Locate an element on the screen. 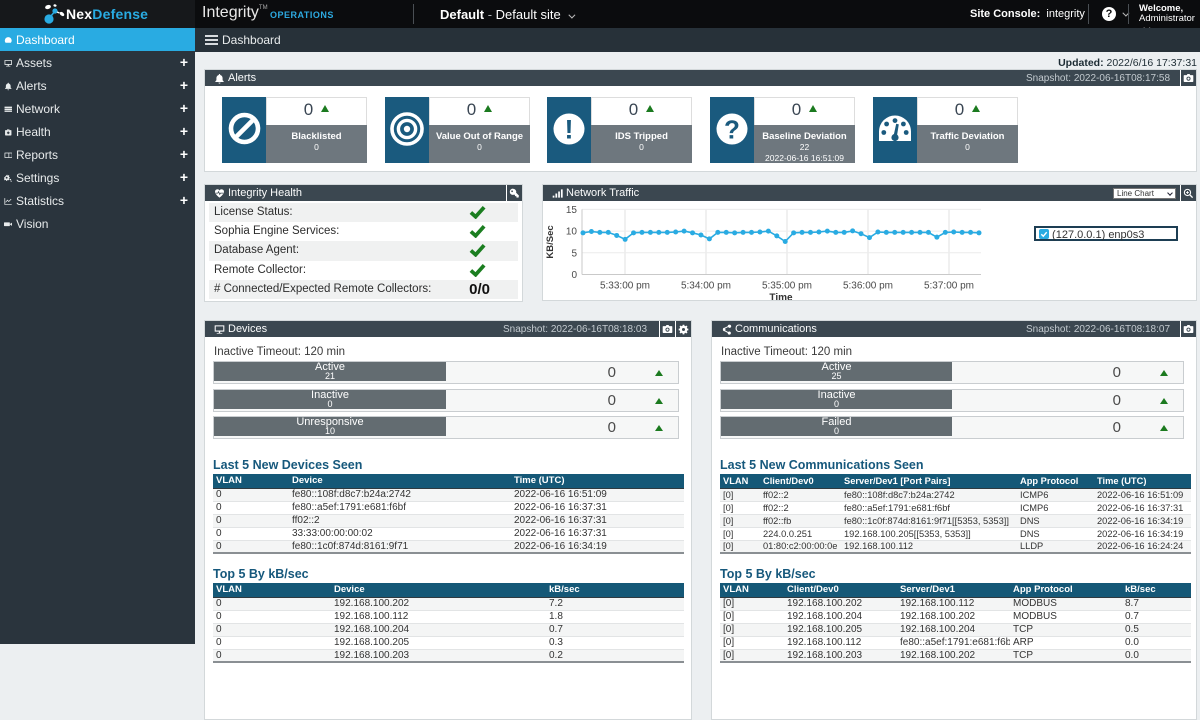 This screenshot has height=720, width=1200. svg-text: 5 is located at coordinates (574, 253).